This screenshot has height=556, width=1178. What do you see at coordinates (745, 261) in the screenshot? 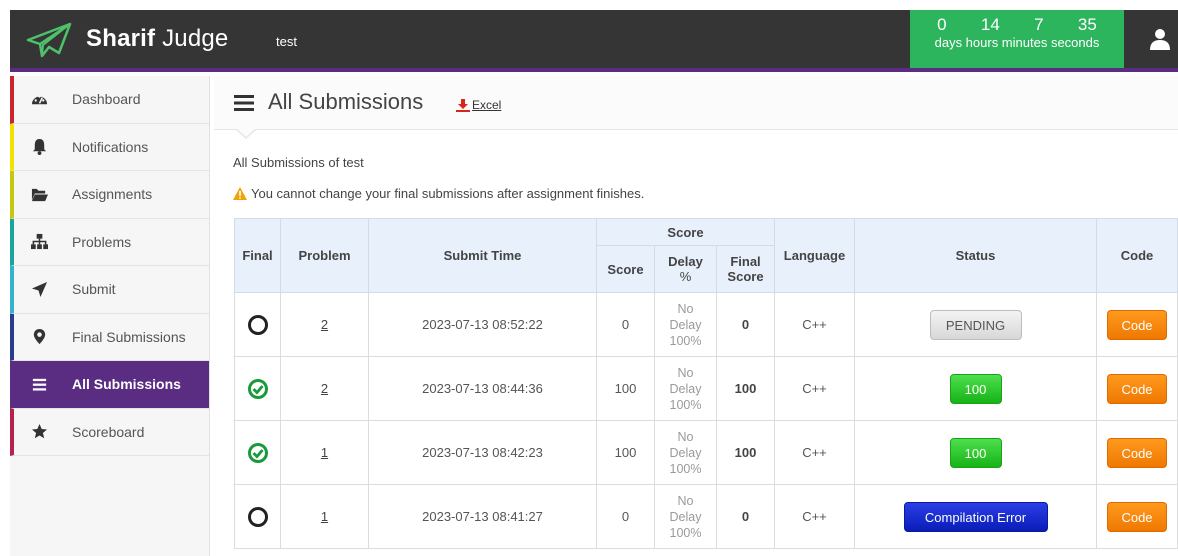
I see `col-final-score-top: Final` at bounding box center [745, 261].